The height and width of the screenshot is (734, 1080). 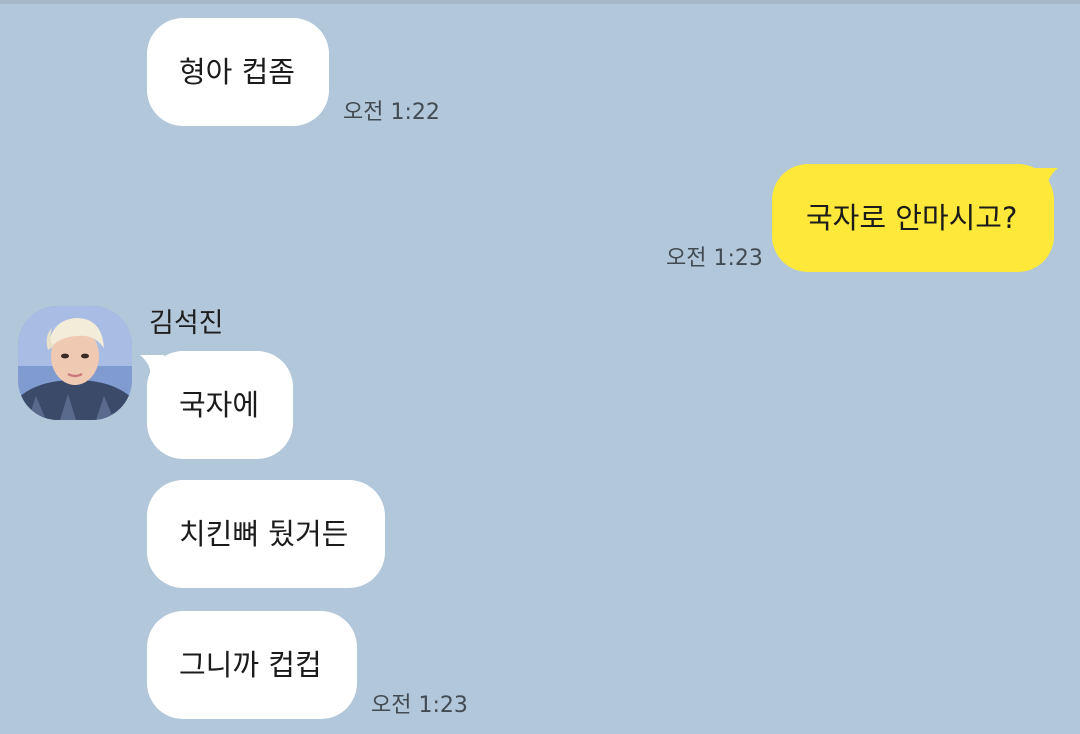 What do you see at coordinates (186, 323) in the screenshot?
I see `sender-name: 김석진` at bounding box center [186, 323].